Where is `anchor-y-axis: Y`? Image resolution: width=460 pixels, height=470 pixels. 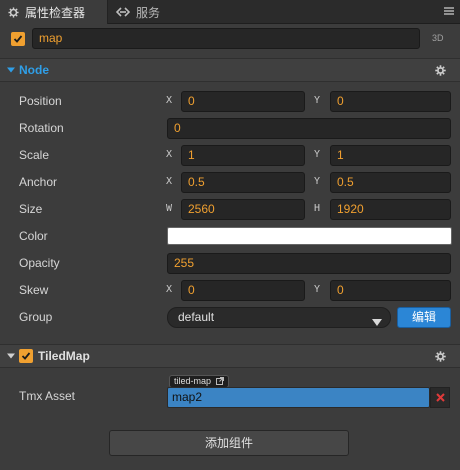 anchor-y-axis: Y is located at coordinates (317, 181).